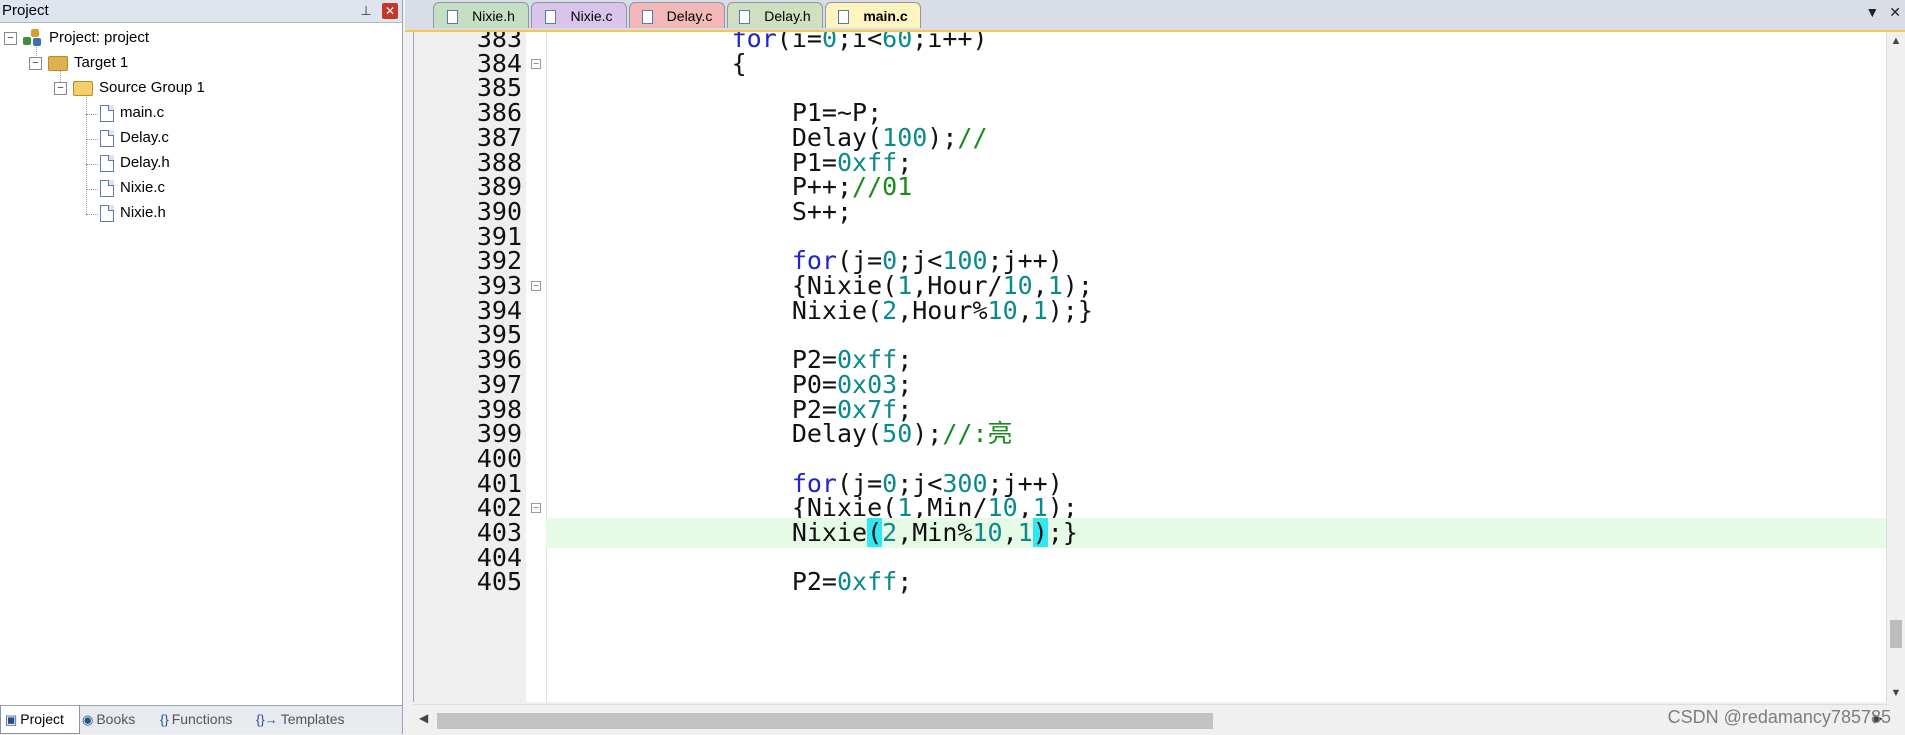  I want to click on tree-item-project: − Project: project, so click(76, 38).